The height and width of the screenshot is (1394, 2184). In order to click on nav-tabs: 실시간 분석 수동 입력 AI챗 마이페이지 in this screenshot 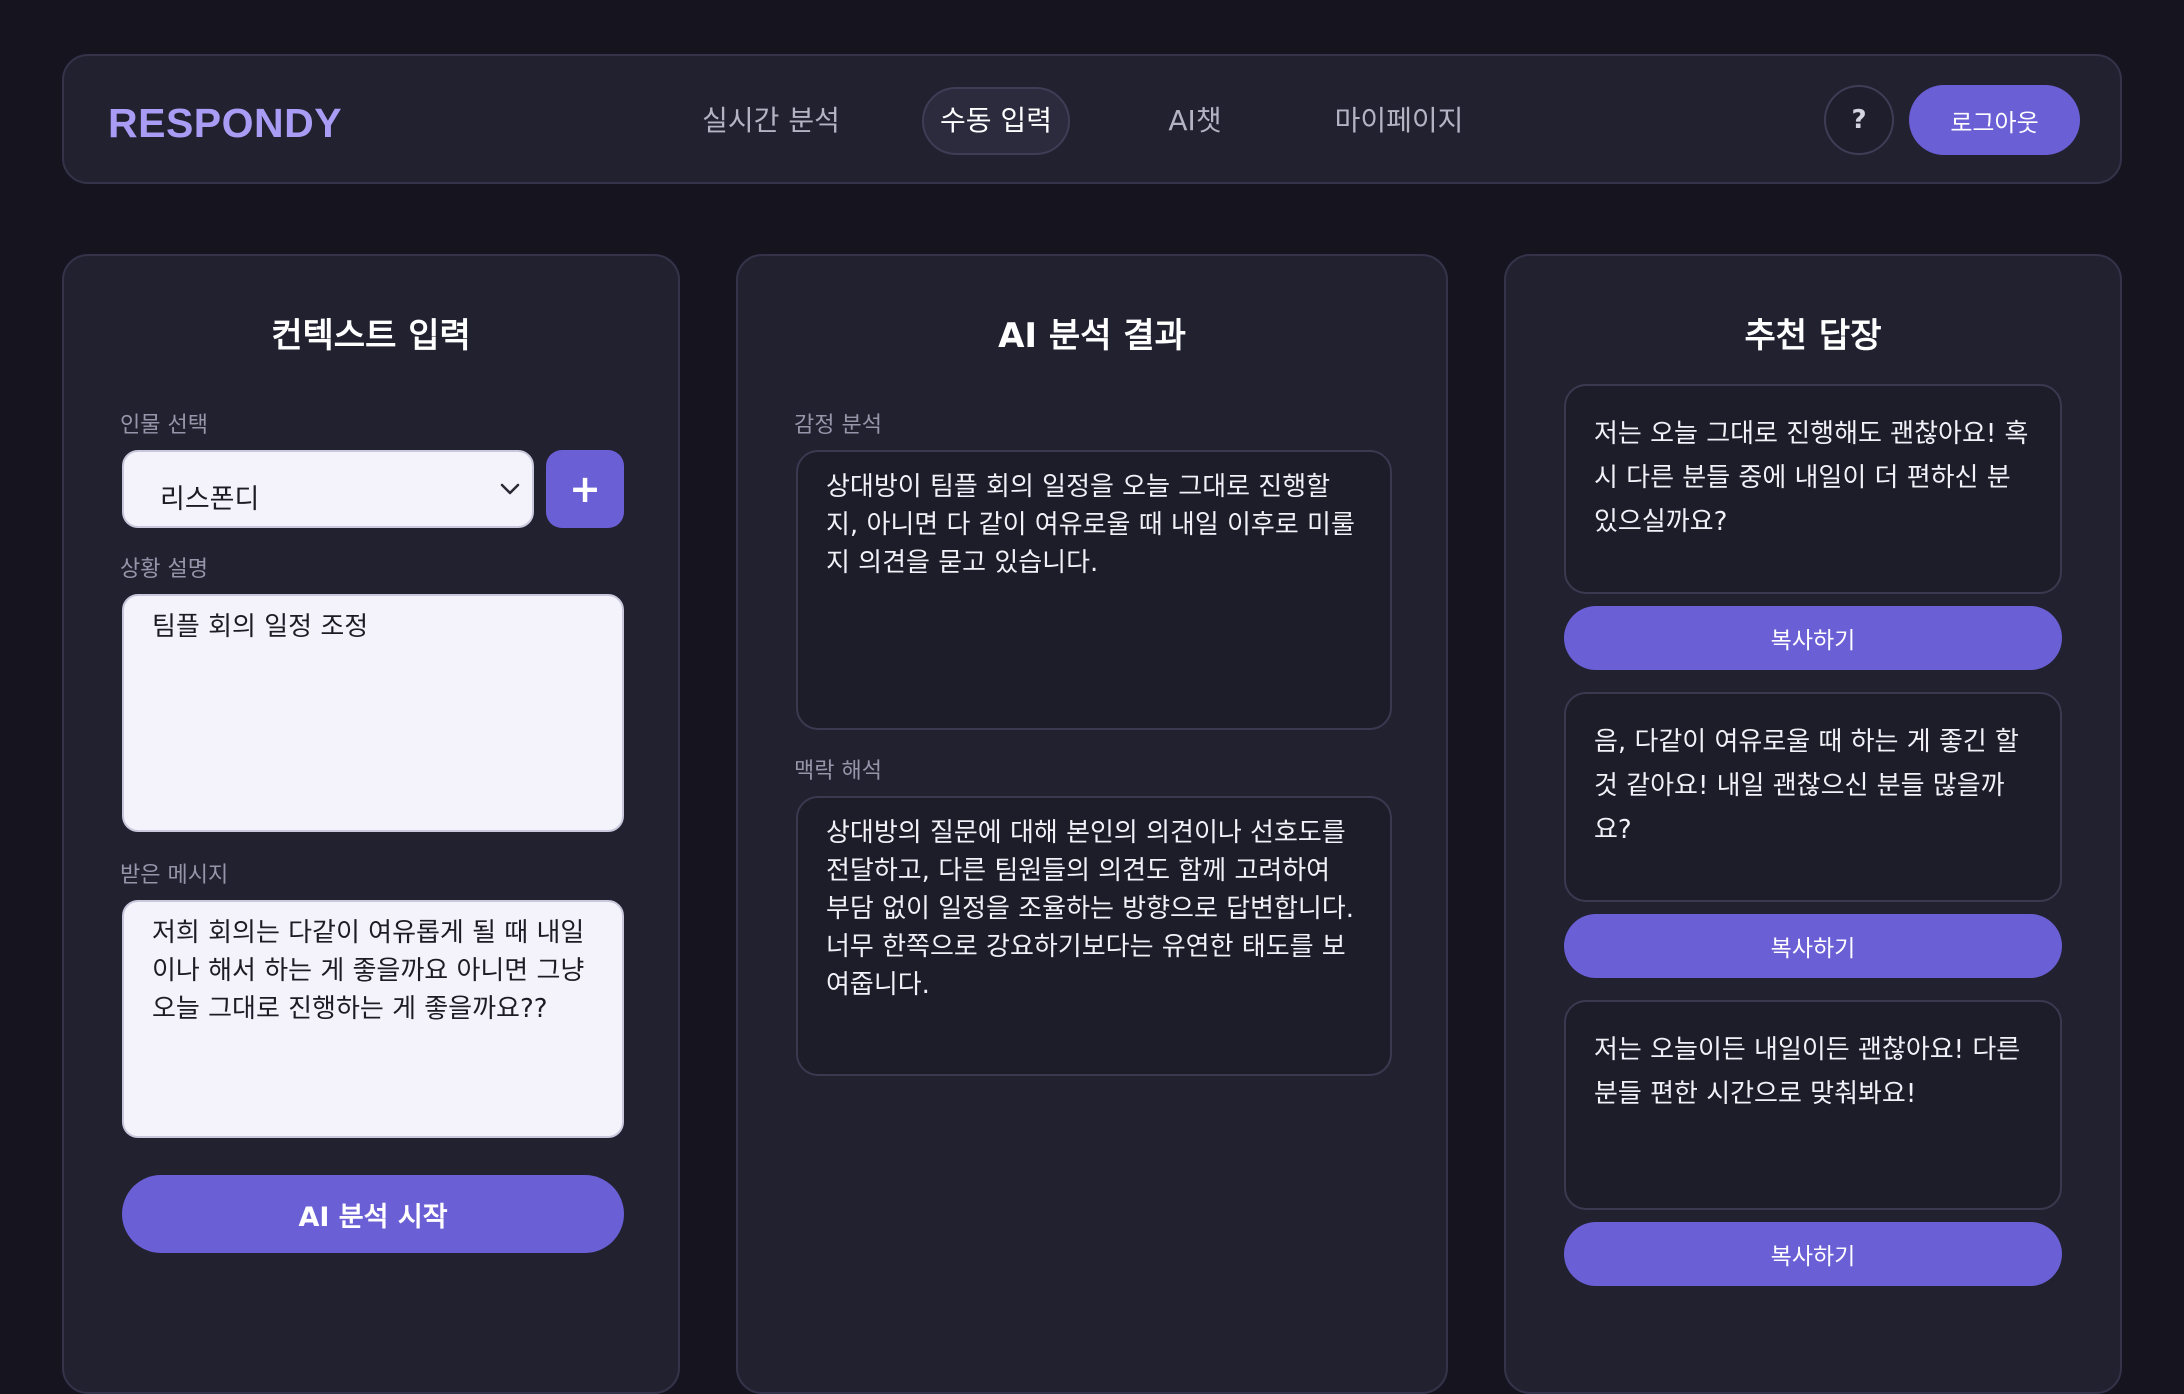, I will do `click(1092, 119)`.